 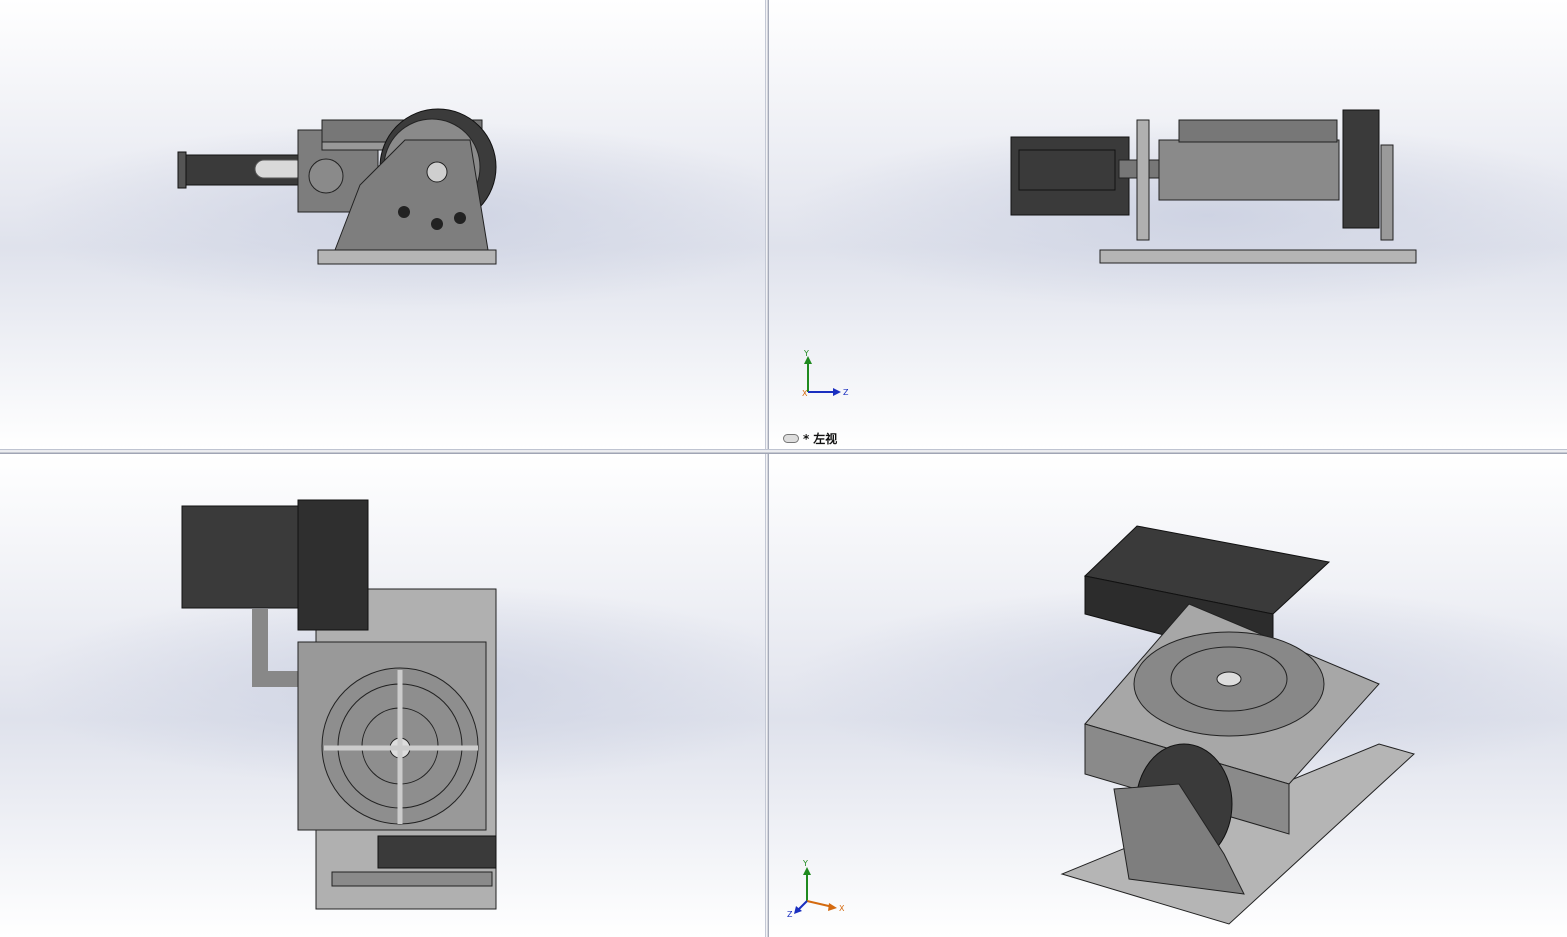 I want to click on view-link-icon, so click(x=791, y=438).